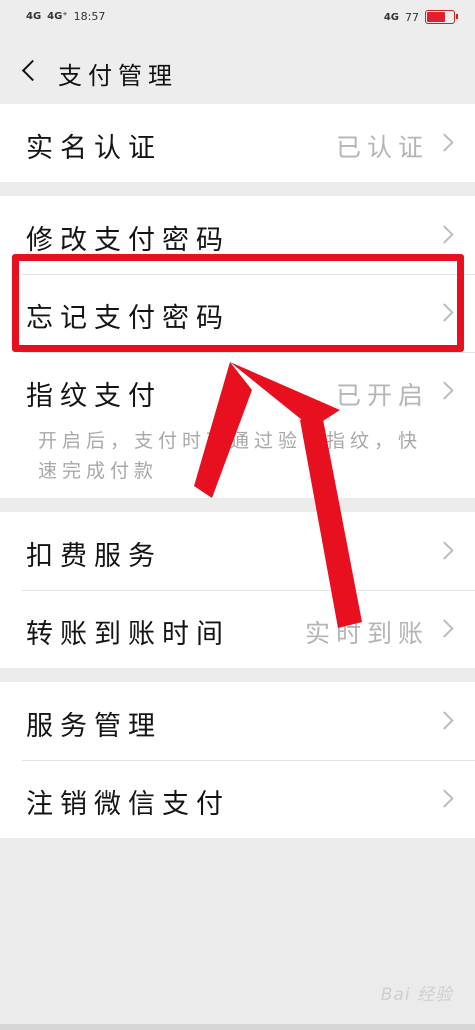  What do you see at coordinates (391, 17) in the screenshot?
I see `network-indicator: 4G` at bounding box center [391, 17].